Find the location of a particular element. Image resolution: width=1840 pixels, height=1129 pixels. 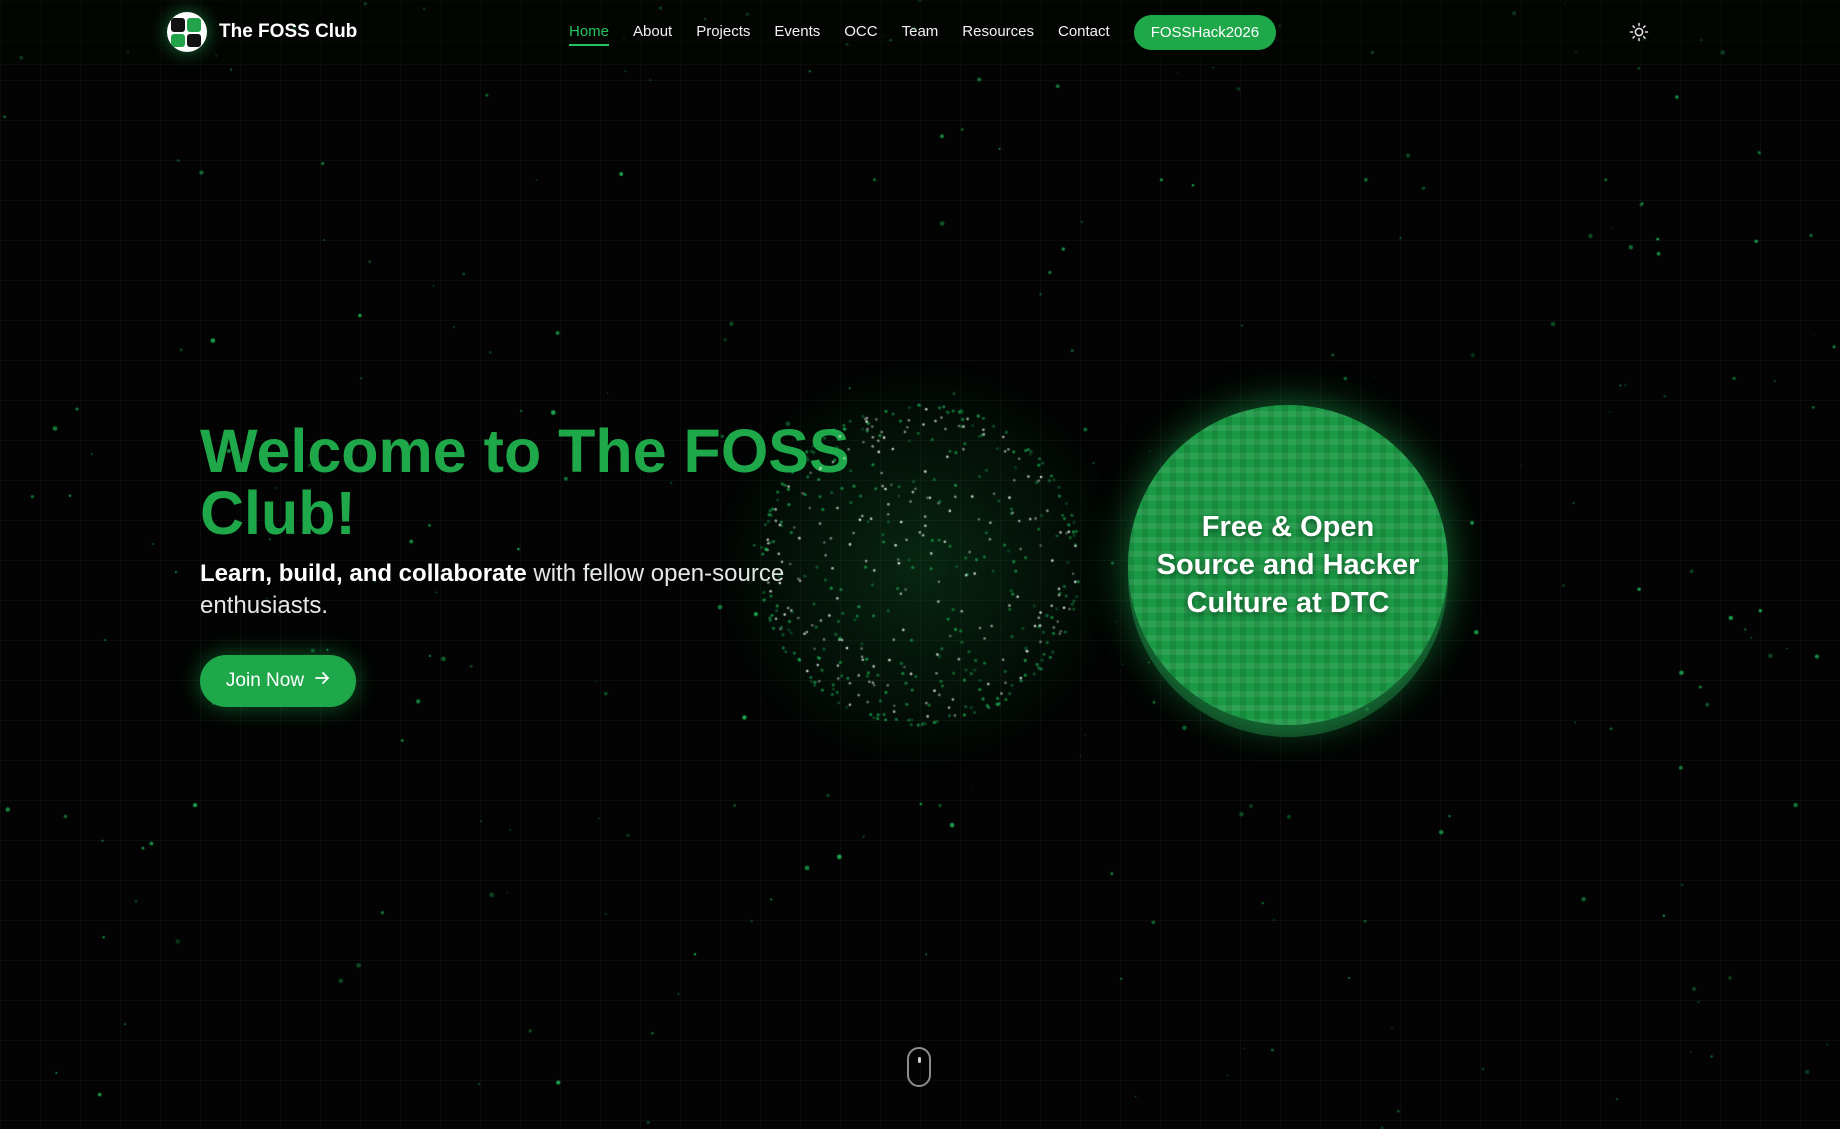

nav-contact: Contact is located at coordinates (1084, 32).